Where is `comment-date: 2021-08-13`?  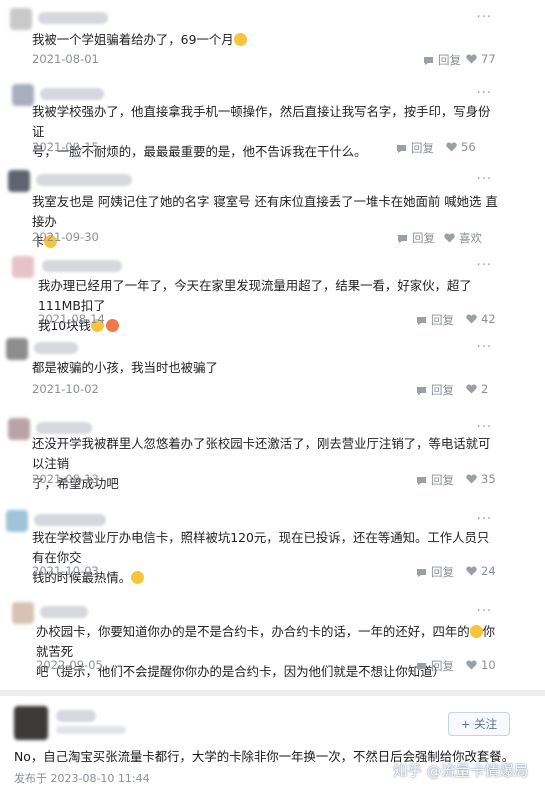 comment-date: 2021-08-13 is located at coordinates (65, 479).